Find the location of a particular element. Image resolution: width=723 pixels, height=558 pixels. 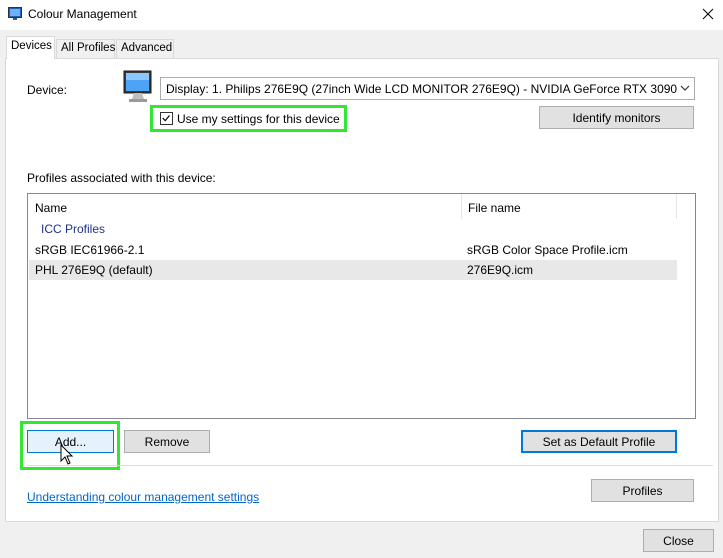

divider is located at coordinates (370, 465).